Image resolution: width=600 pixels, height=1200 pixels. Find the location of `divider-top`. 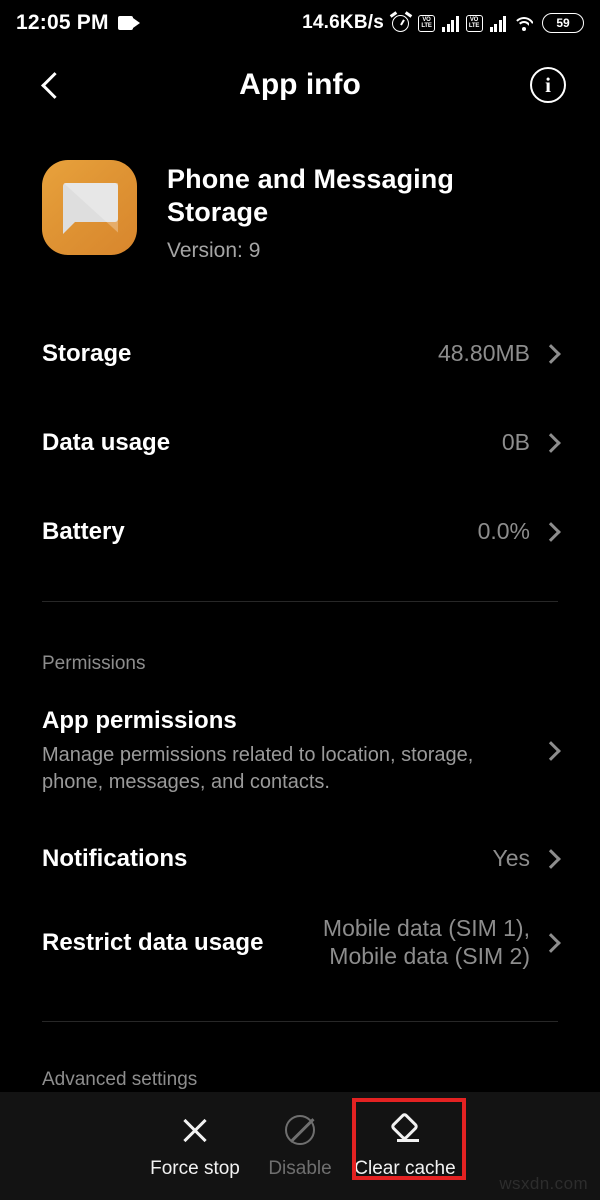

divider-top is located at coordinates (300, 601).